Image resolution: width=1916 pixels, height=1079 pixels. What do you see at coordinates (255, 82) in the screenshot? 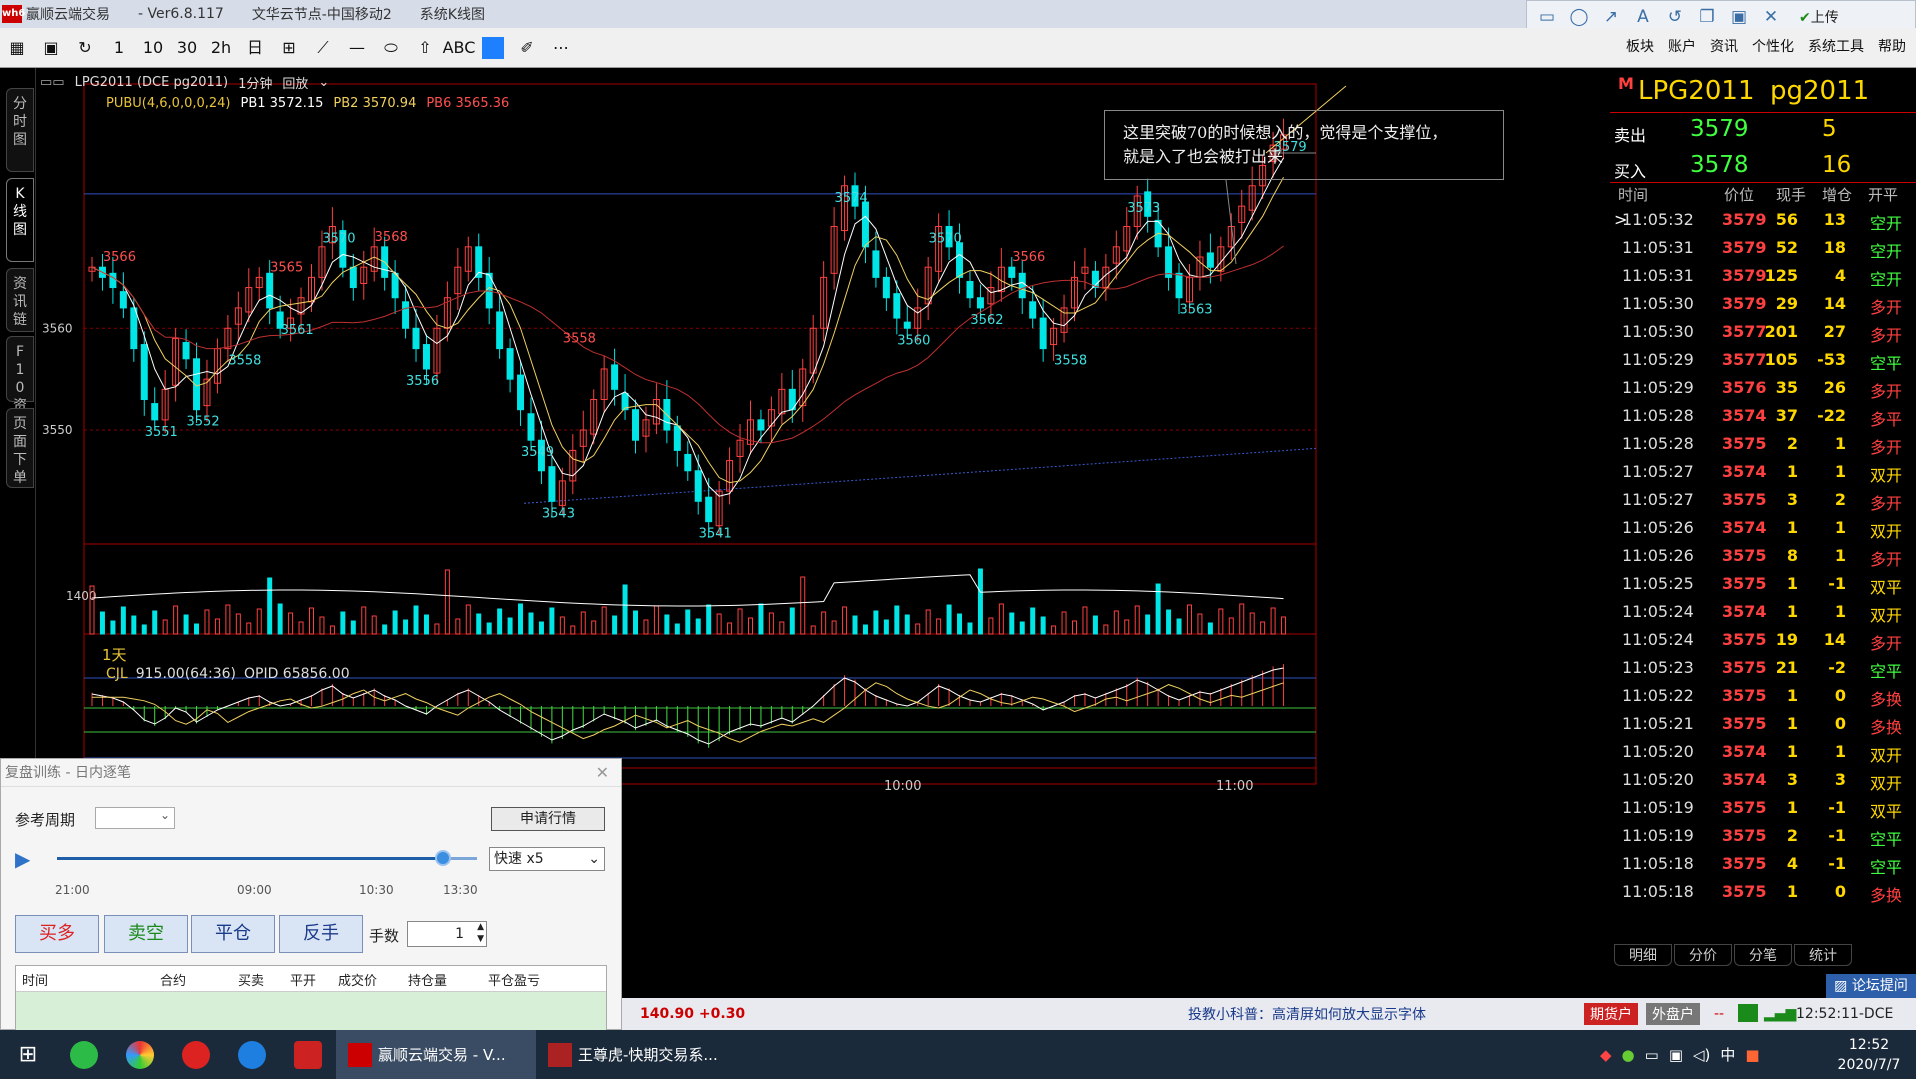
I see `chart-period: 1分钟` at bounding box center [255, 82].